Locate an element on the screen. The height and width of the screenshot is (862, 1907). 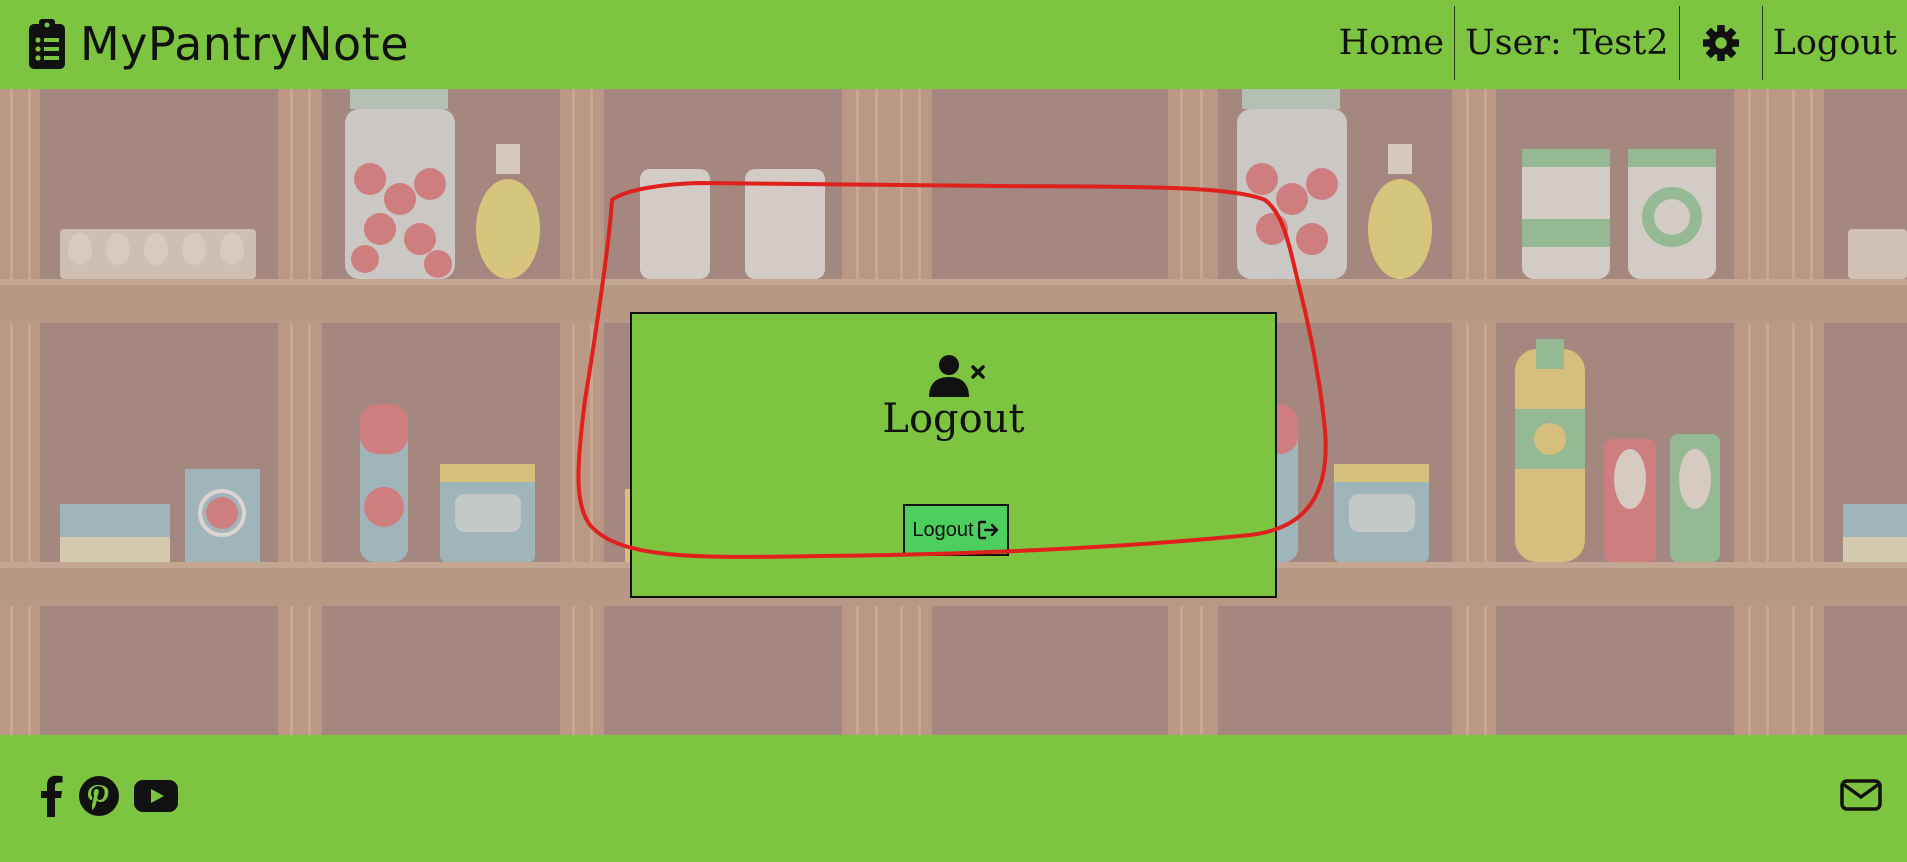
user-times-icon is located at coordinates (957, 376).